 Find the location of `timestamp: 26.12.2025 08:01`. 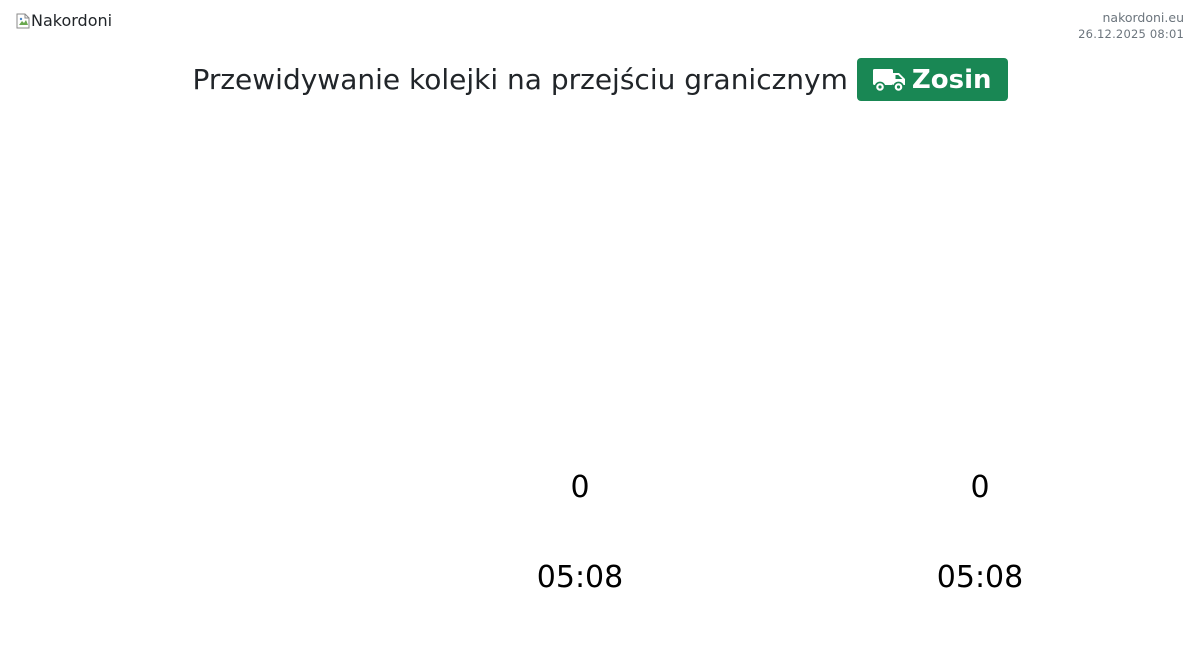

timestamp: 26.12.2025 08:01 is located at coordinates (1131, 34).